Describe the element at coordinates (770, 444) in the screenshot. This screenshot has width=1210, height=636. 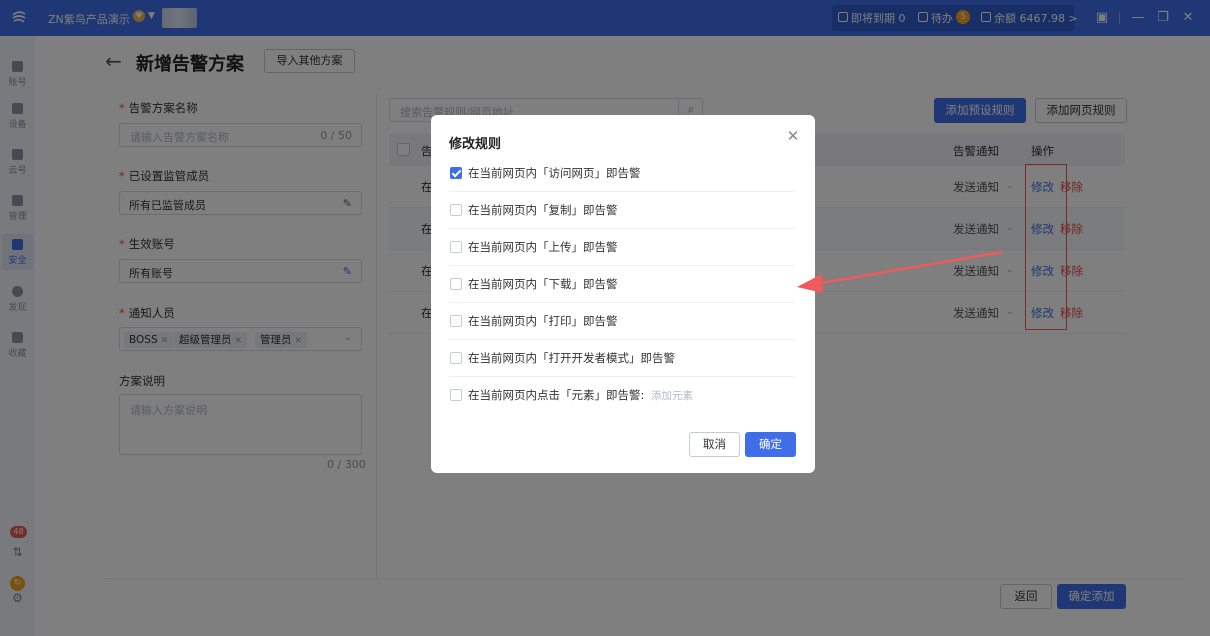
I see `ok-button: 确定` at that location.